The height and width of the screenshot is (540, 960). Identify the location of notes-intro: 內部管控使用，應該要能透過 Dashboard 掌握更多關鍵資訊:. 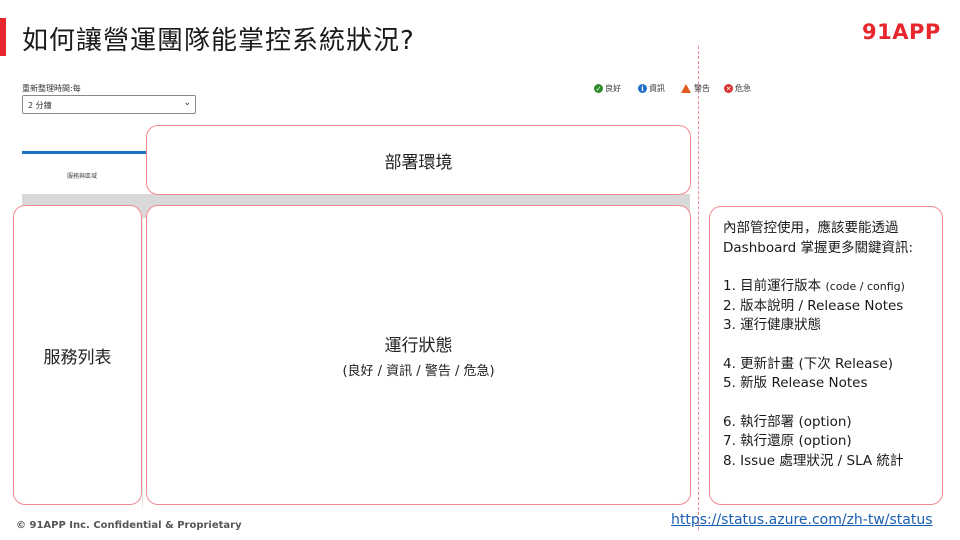
(818, 238).